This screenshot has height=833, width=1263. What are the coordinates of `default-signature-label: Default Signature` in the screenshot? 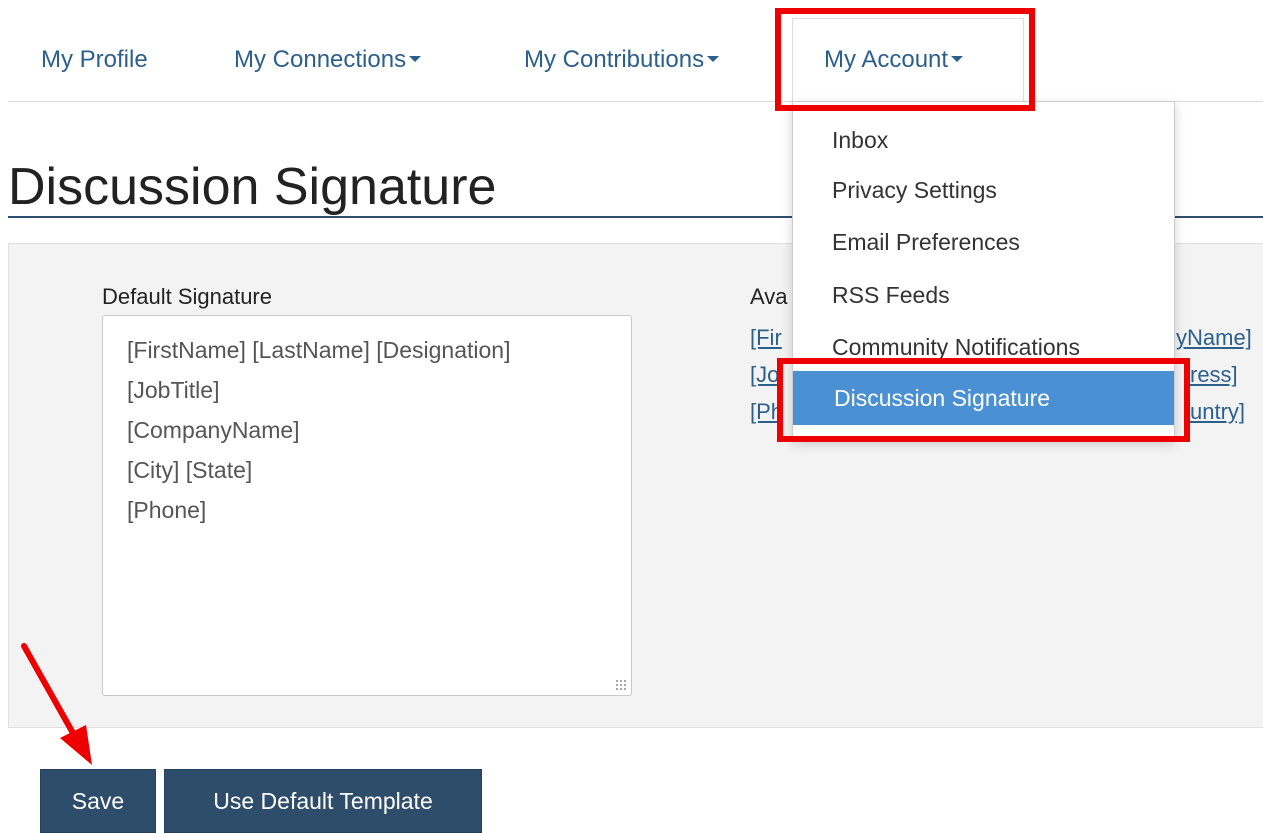 It's located at (187, 296).